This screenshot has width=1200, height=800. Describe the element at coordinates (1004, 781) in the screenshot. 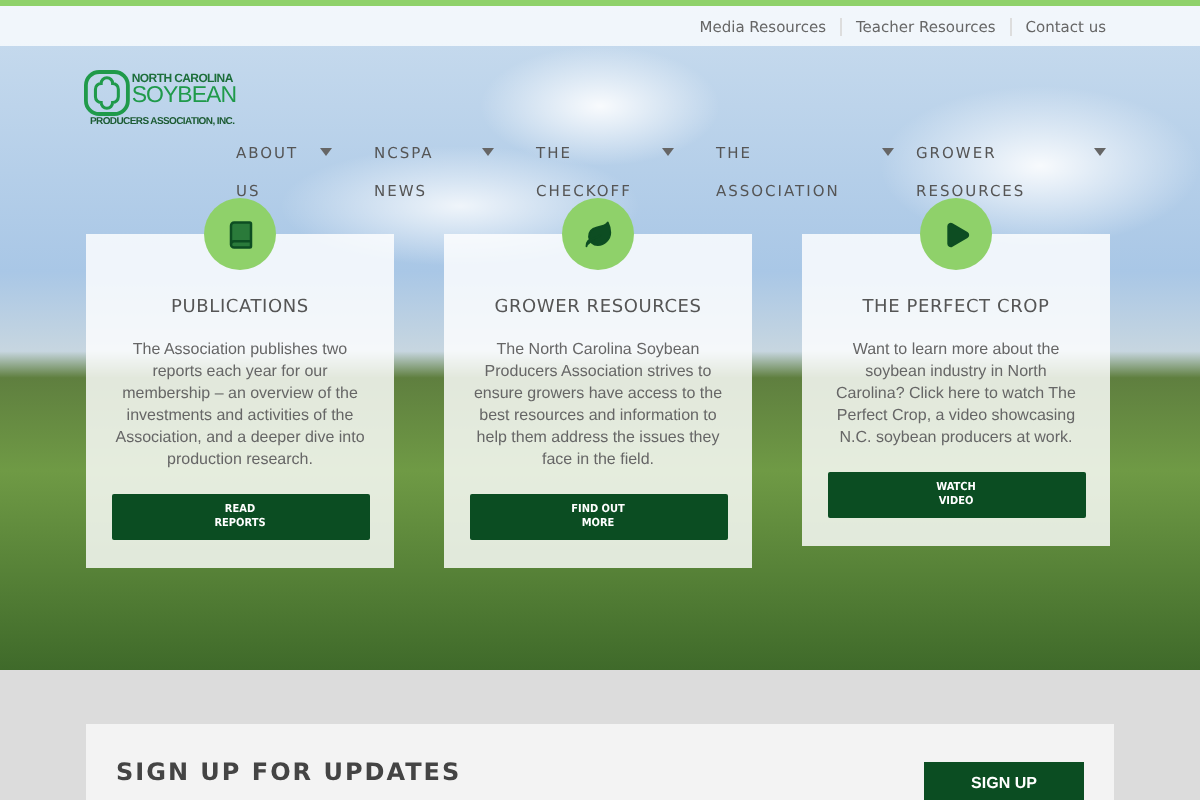

I see `signup-button: SIGN UP` at that location.